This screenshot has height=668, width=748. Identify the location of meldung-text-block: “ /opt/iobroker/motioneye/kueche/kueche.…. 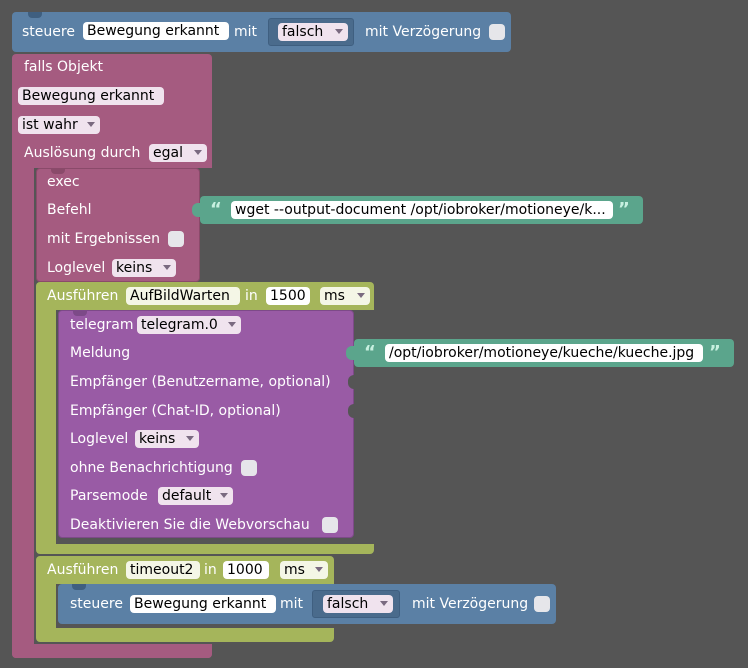
(540, 353).